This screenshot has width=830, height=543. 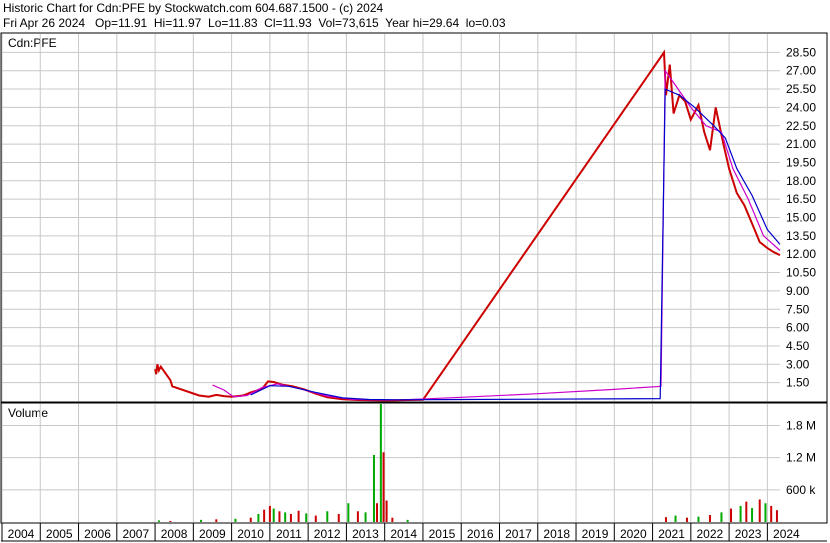 What do you see at coordinates (786, 534) in the screenshot?
I see `year-label: 2024` at bounding box center [786, 534].